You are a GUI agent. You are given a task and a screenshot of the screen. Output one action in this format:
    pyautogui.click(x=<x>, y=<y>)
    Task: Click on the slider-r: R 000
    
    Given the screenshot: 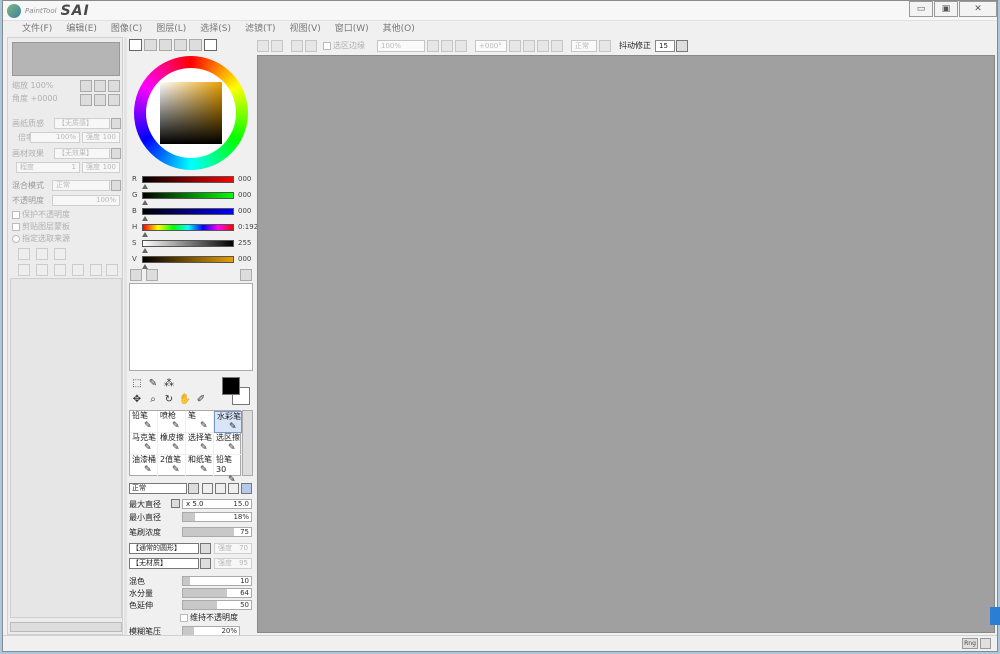 What is the action you would take?
    pyautogui.click(x=192, y=183)
    